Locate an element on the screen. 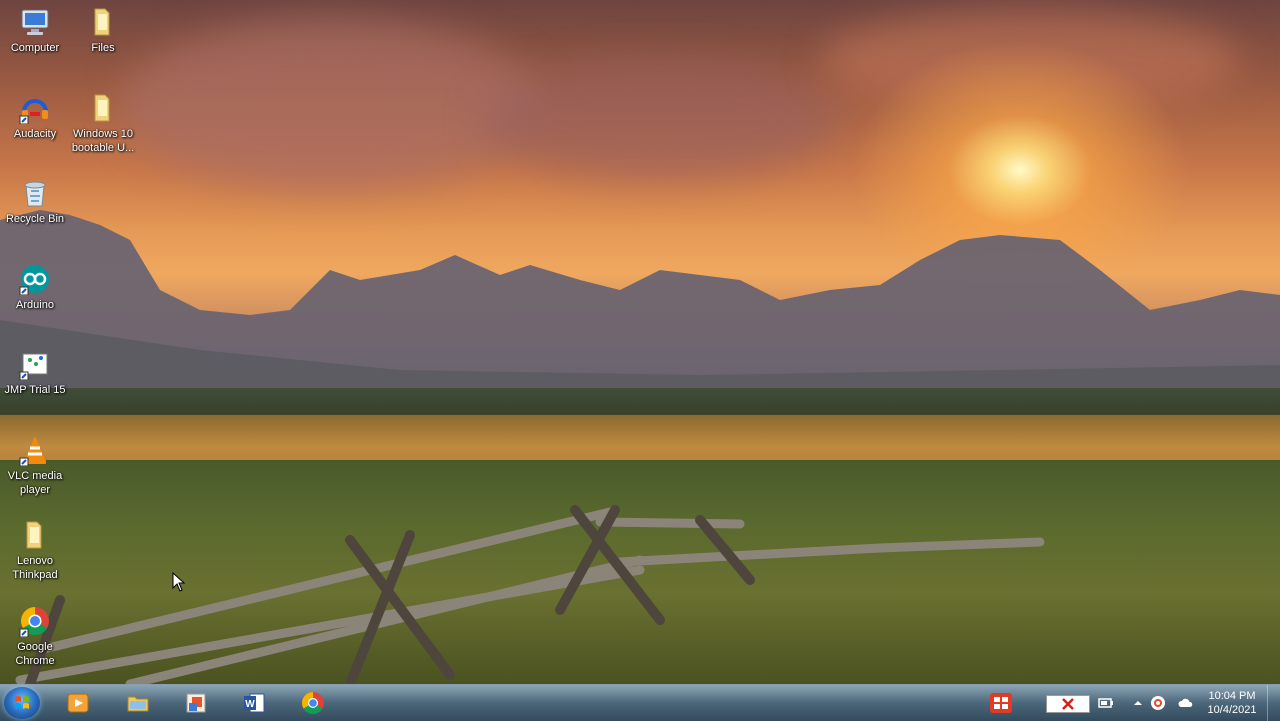  office-icon is located at coordinates (196, 703).